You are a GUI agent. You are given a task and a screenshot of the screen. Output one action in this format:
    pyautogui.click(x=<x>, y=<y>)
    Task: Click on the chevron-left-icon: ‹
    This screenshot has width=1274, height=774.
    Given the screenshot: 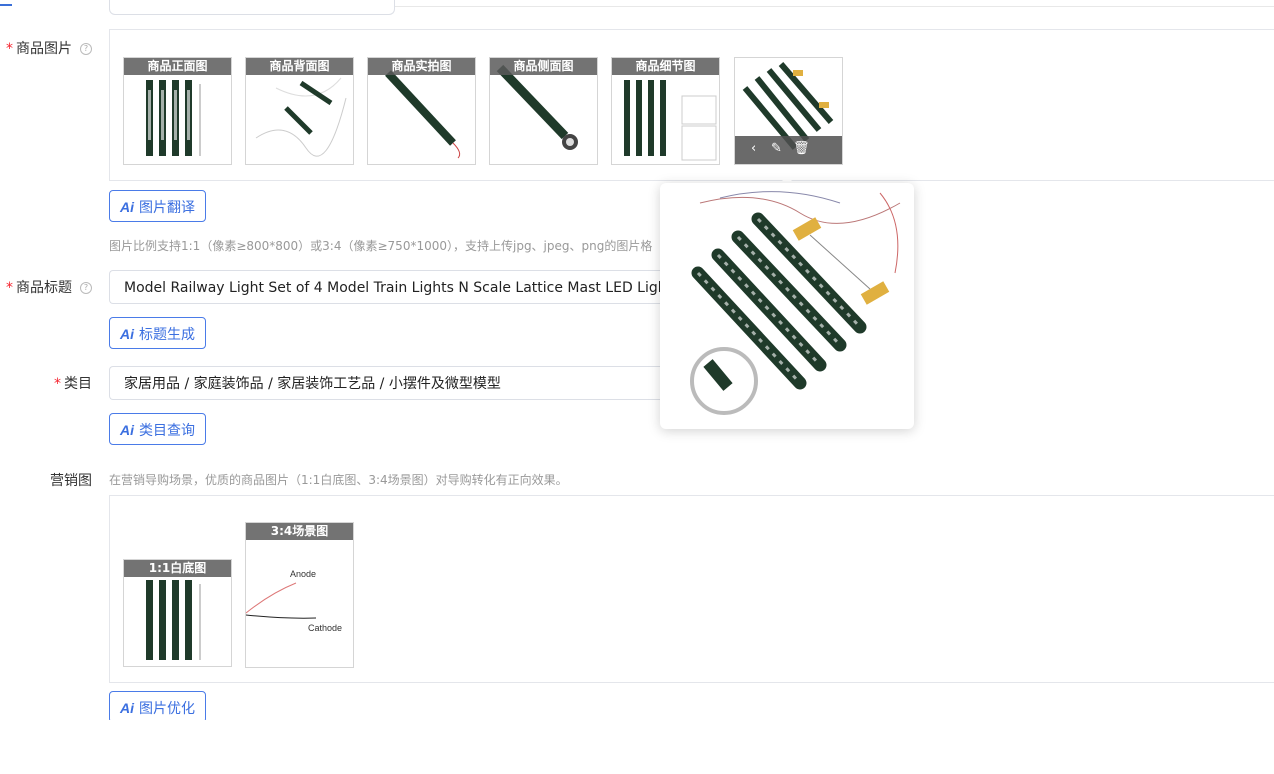 What is the action you would take?
    pyautogui.click(x=753, y=148)
    